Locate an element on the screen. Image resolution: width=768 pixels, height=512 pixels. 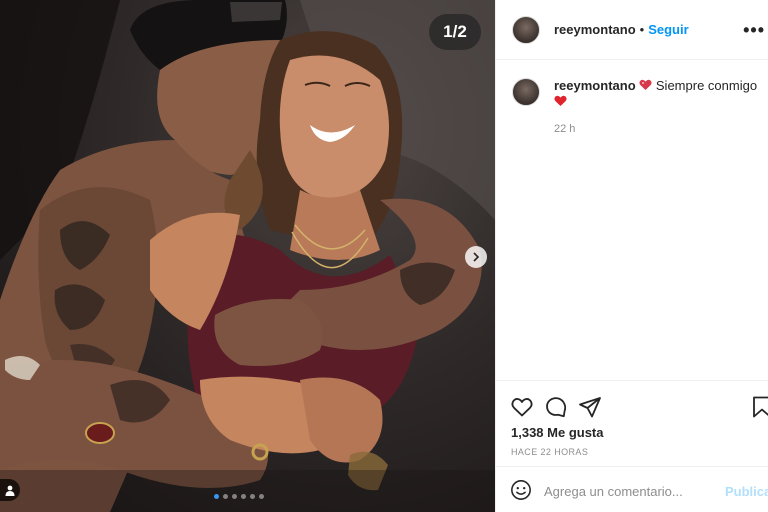
sparkling-heart-icon is located at coordinates (645, 84).